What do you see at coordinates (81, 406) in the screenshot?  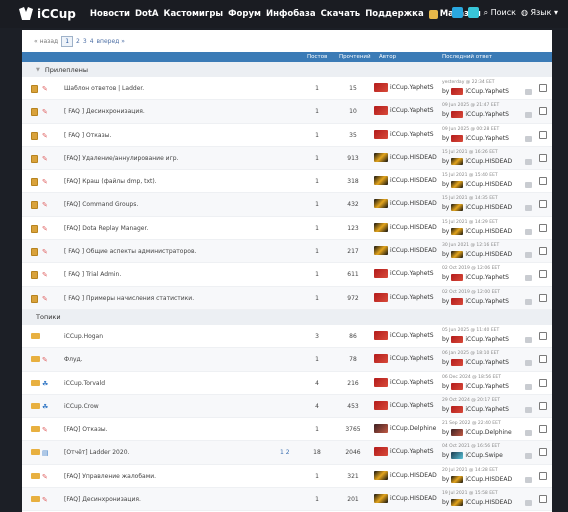 I see `topic-title-link: iCCup.Crow` at bounding box center [81, 406].